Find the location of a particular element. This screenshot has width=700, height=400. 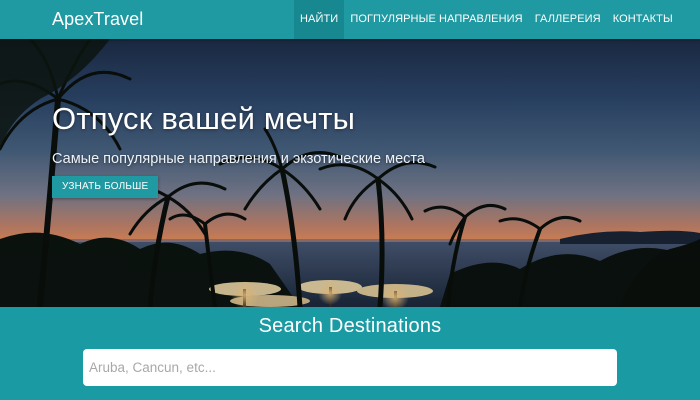

learn-more-button: УЗНАТЬ БОЛЬШЕ is located at coordinates (105, 187).